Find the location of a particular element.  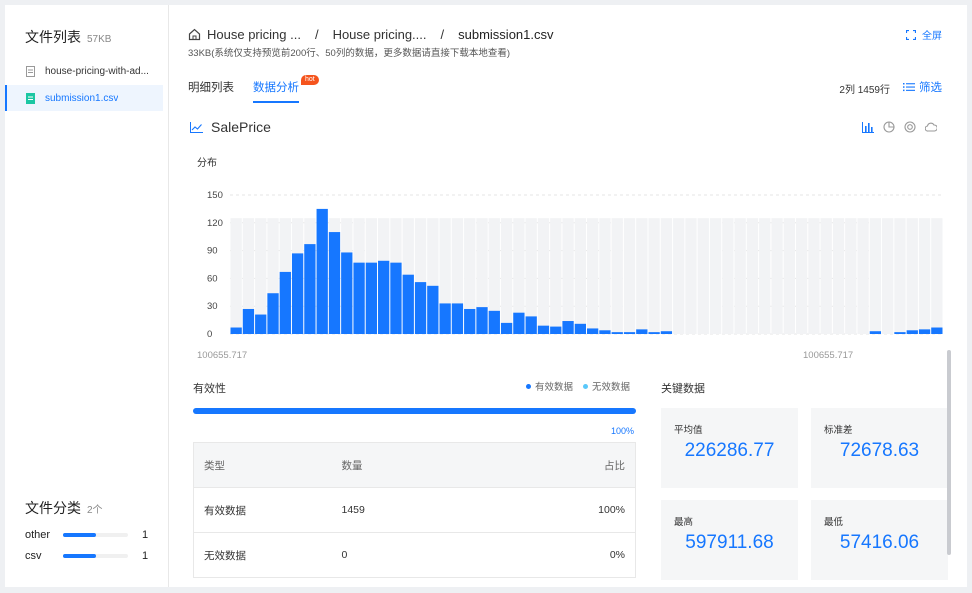

bar-chart-icon is located at coordinates (868, 127).